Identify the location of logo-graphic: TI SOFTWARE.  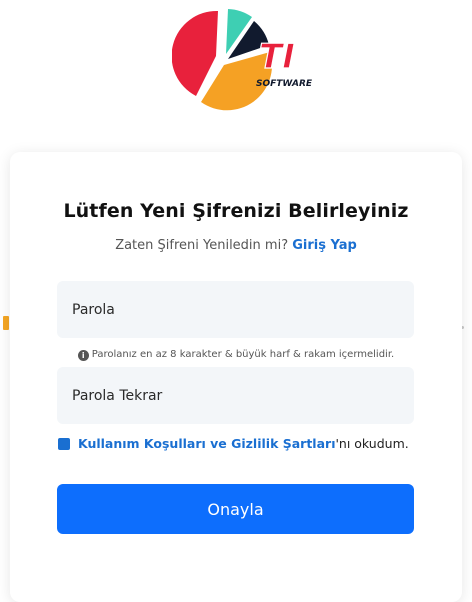
(242, 60).